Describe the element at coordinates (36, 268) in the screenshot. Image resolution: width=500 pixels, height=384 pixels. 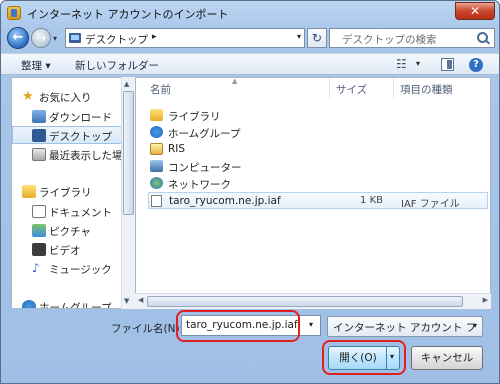
I see `music-icon: ♪` at that location.